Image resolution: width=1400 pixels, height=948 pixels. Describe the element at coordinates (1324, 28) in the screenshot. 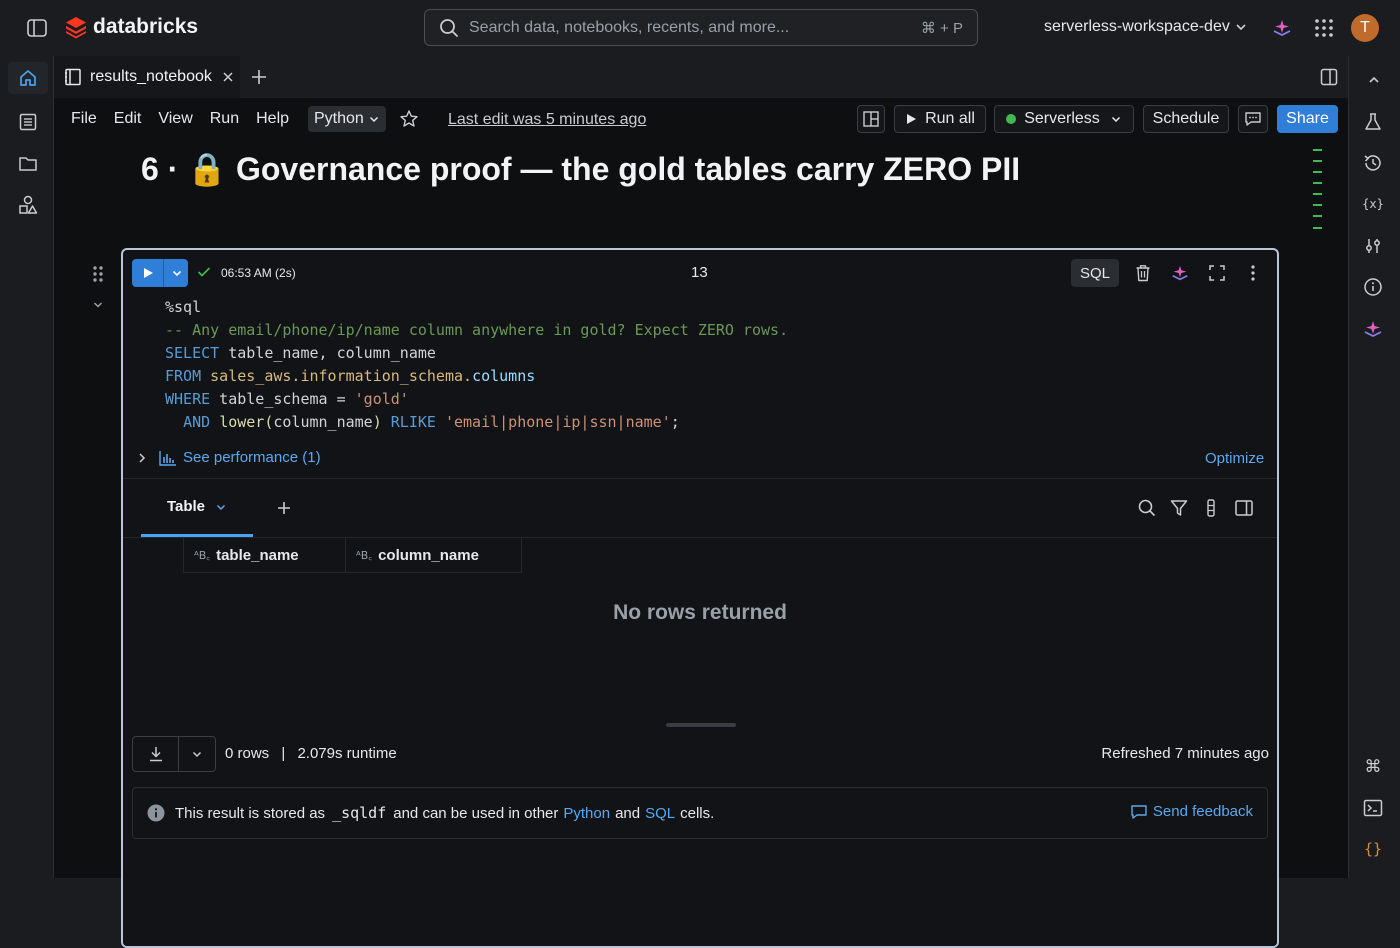

I see `apps-grid-icon` at that location.